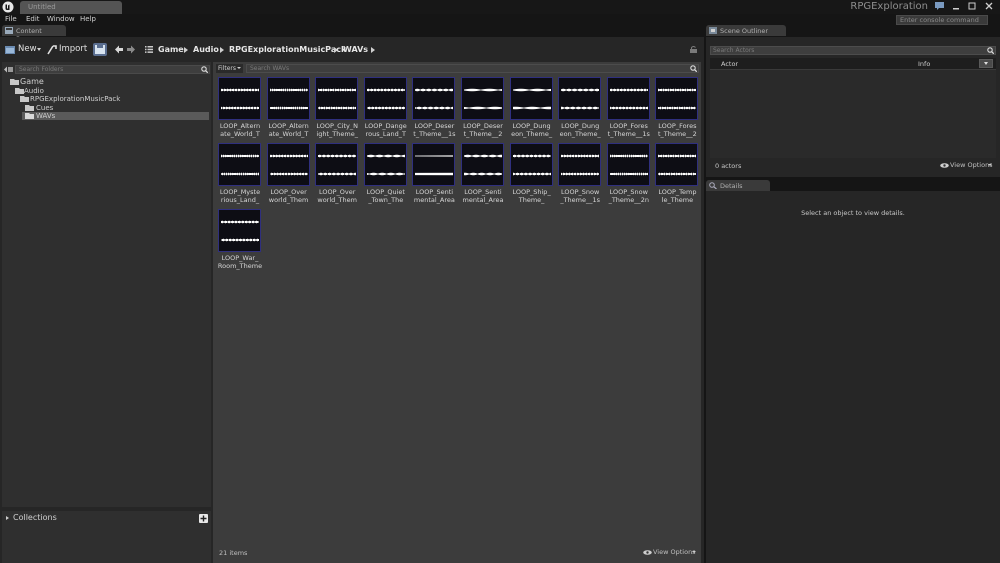 Image resolution: width=1000 pixels, height=563 pixels. Describe the element at coordinates (337, 107) in the screenshot. I see `asset-tile: LOOP_City_N ight_Theme_` at that location.